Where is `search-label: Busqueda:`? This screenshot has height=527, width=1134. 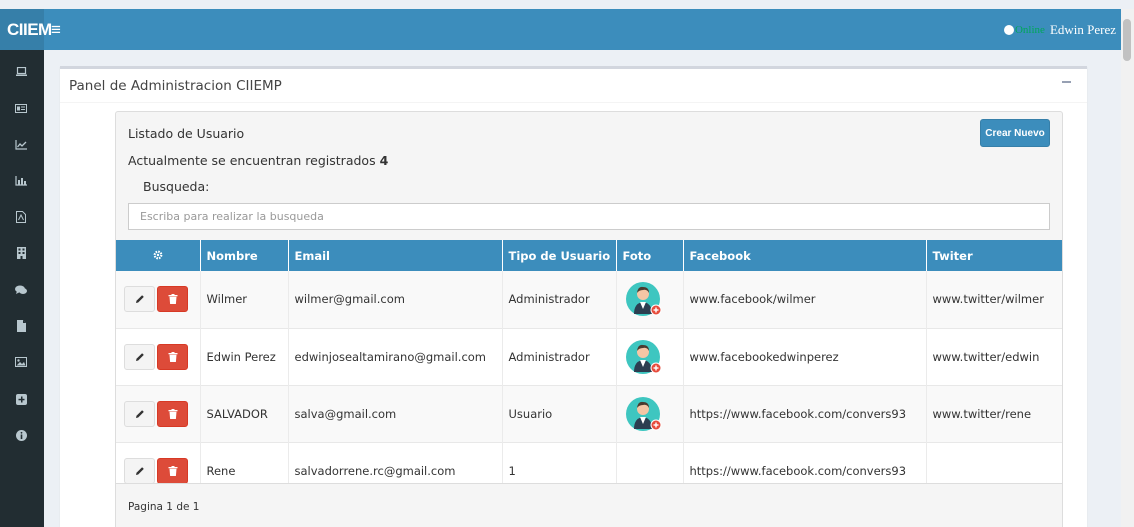 search-label: Busqueda: is located at coordinates (176, 186).